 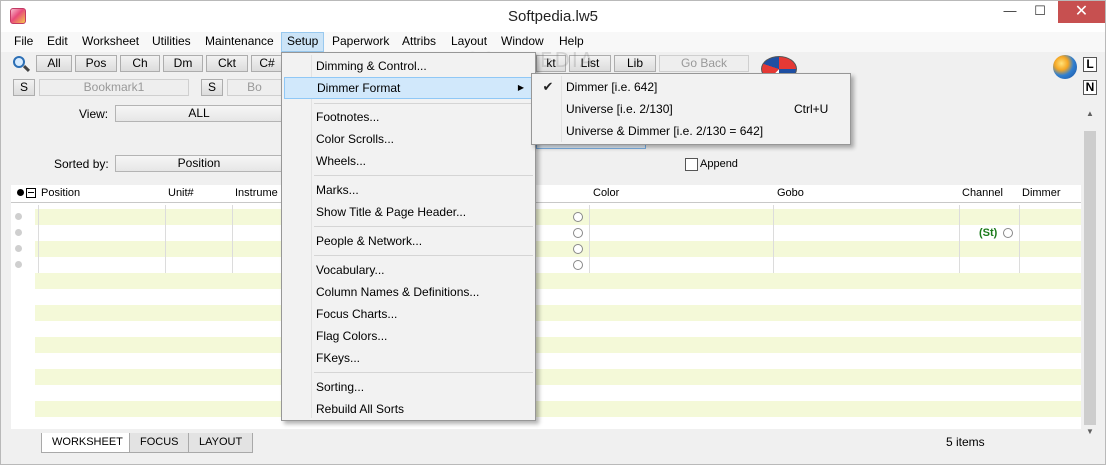 What do you see at coordinates (419, 42) in the screenshot?
I see `menu-attribs: Attribs` at bounding box center [419, 42].